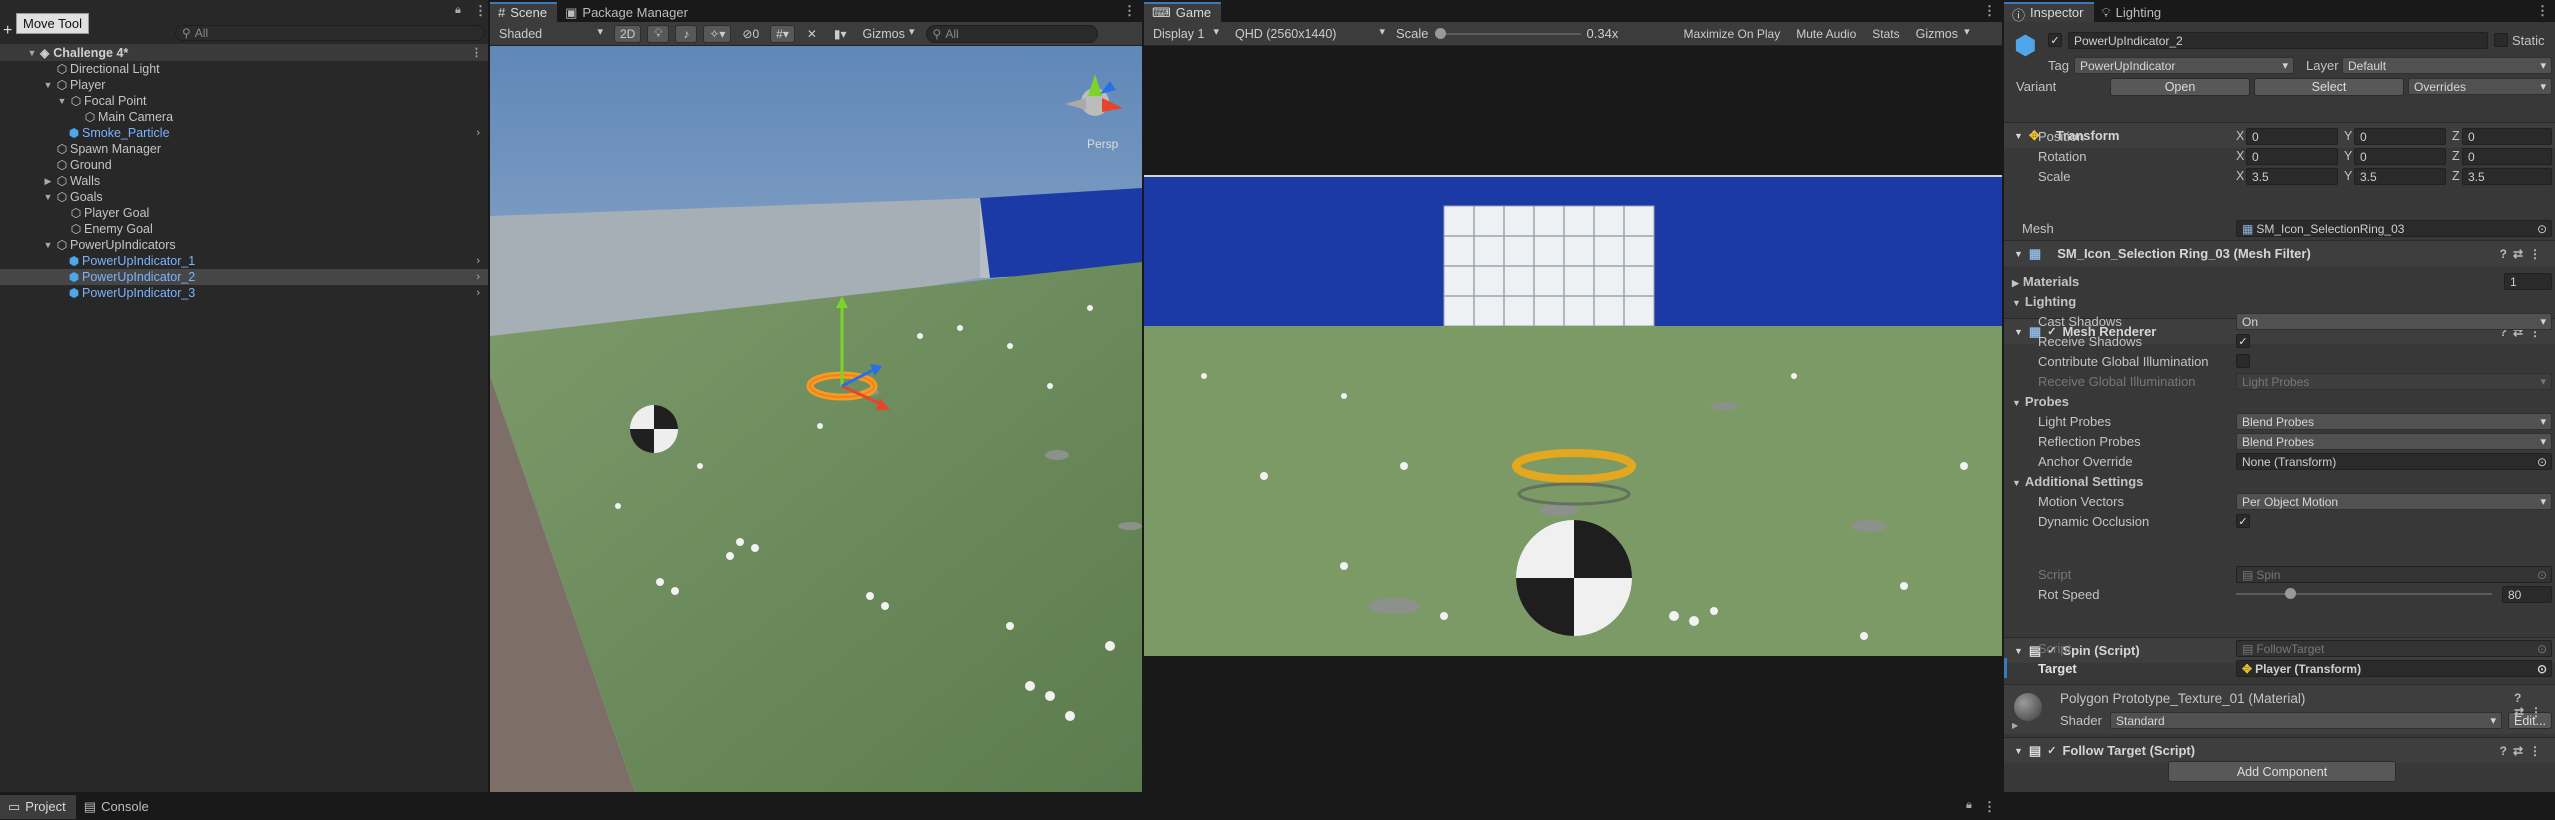 This screenshot has width=2555, height=820. What do you see at coordinates (2527, 594) in the screenshot?
I see `rot-speed-field: 80` at bounding box center [2527, 594].